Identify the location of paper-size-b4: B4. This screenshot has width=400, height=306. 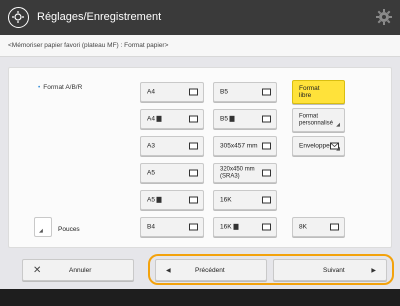
(172, 227).